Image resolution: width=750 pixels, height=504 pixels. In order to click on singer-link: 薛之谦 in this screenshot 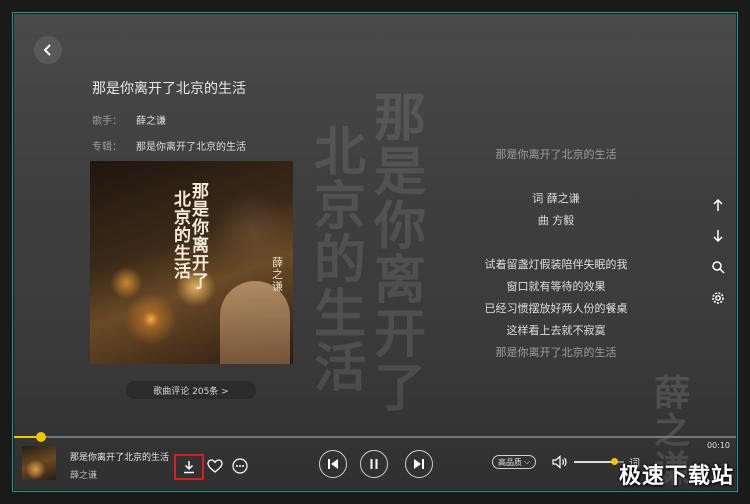, I will do `click(151, 121)`.